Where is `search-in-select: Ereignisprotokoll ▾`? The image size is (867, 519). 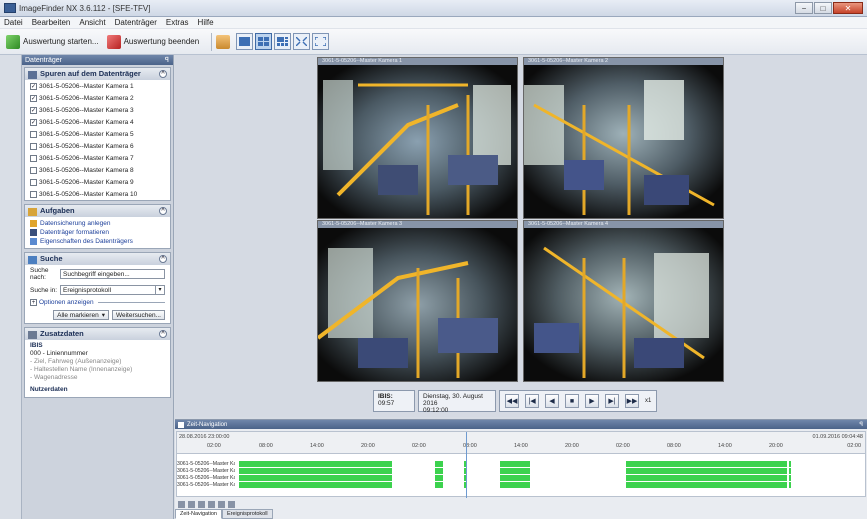 search-in-select: Ereignisprotokoll ▾ is located at coordinates (112, 290).